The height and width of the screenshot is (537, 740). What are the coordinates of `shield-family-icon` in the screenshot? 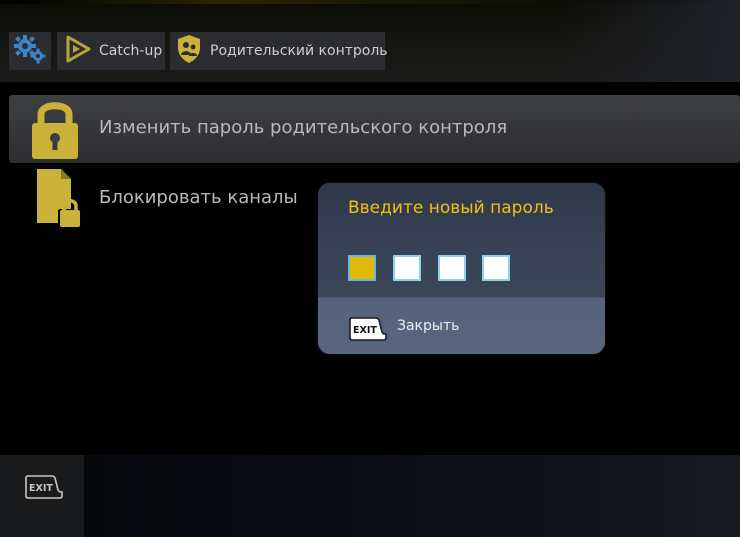 It's located at (189, 51).